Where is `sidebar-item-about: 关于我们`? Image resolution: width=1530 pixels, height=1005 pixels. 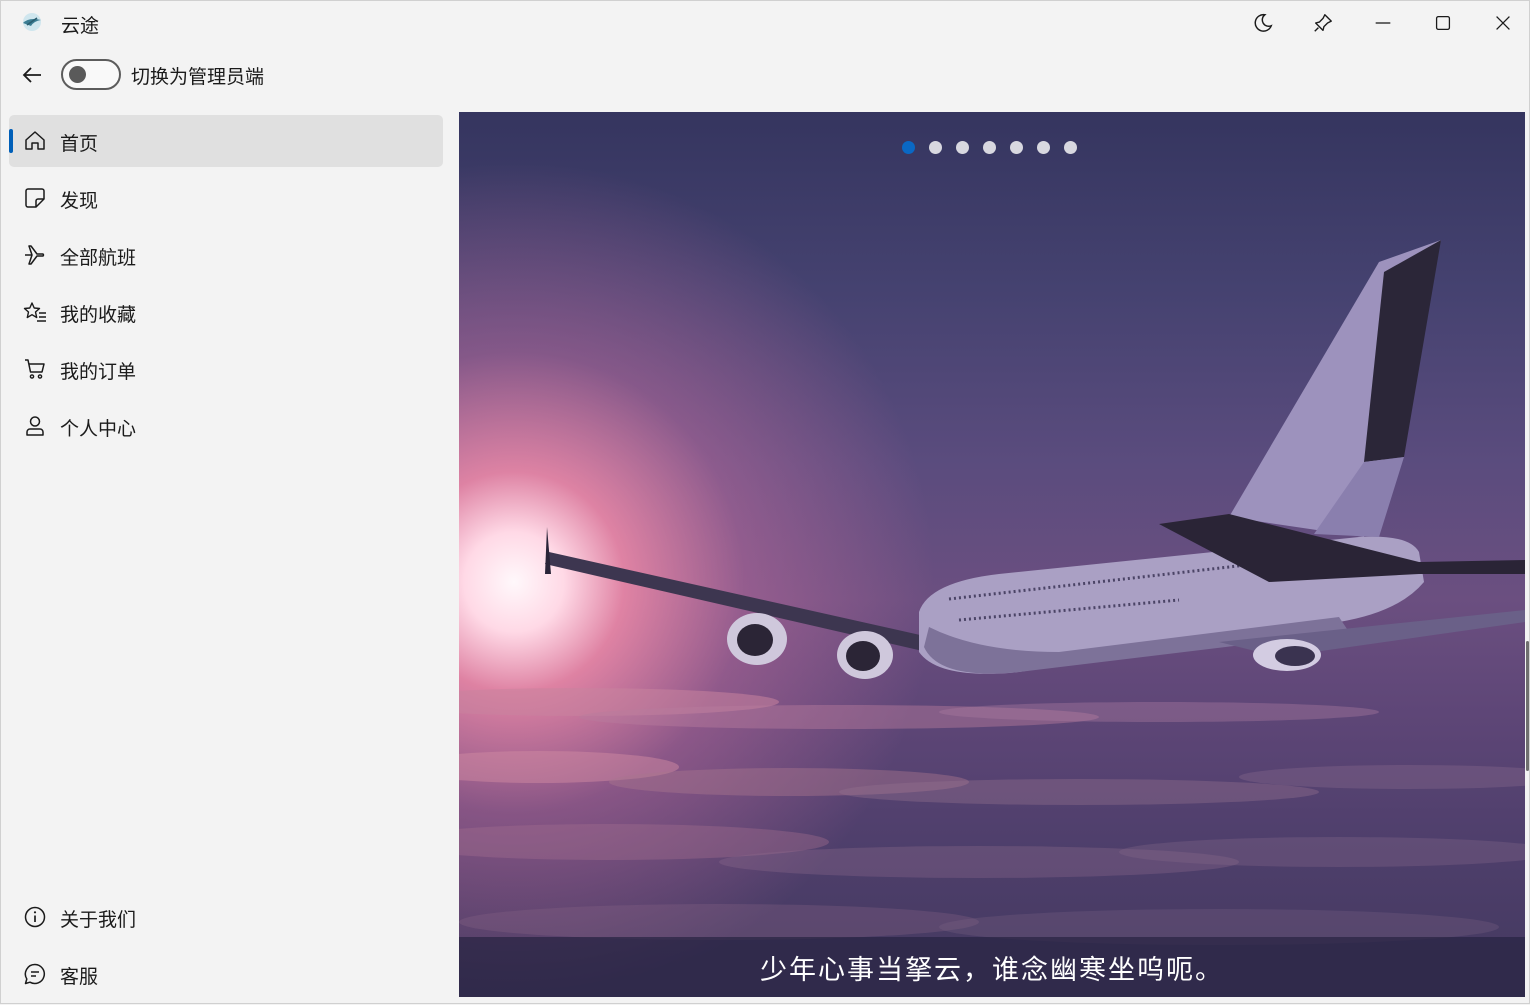
sidebar-item-about: 关于我们 is located at coordinates (226, 917).